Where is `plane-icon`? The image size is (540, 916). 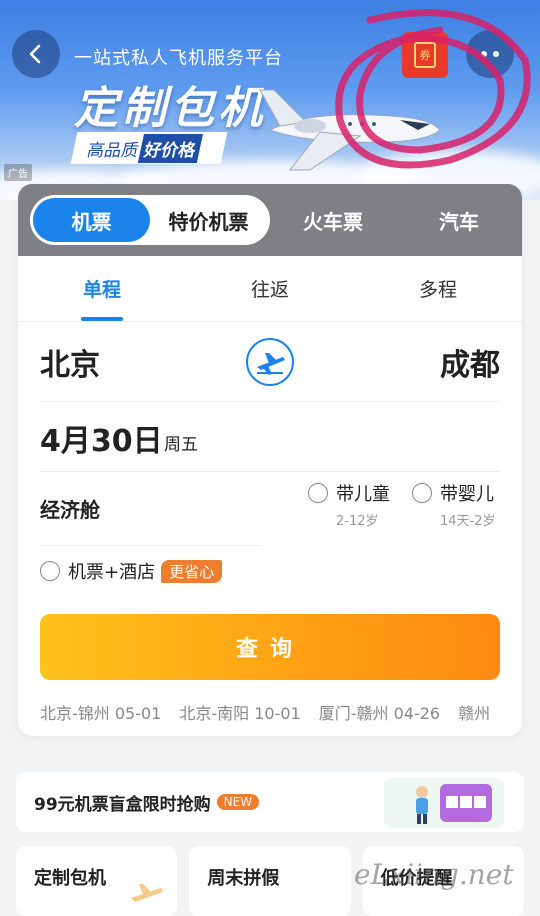 plane-icon is located at coordinates (147, 893).